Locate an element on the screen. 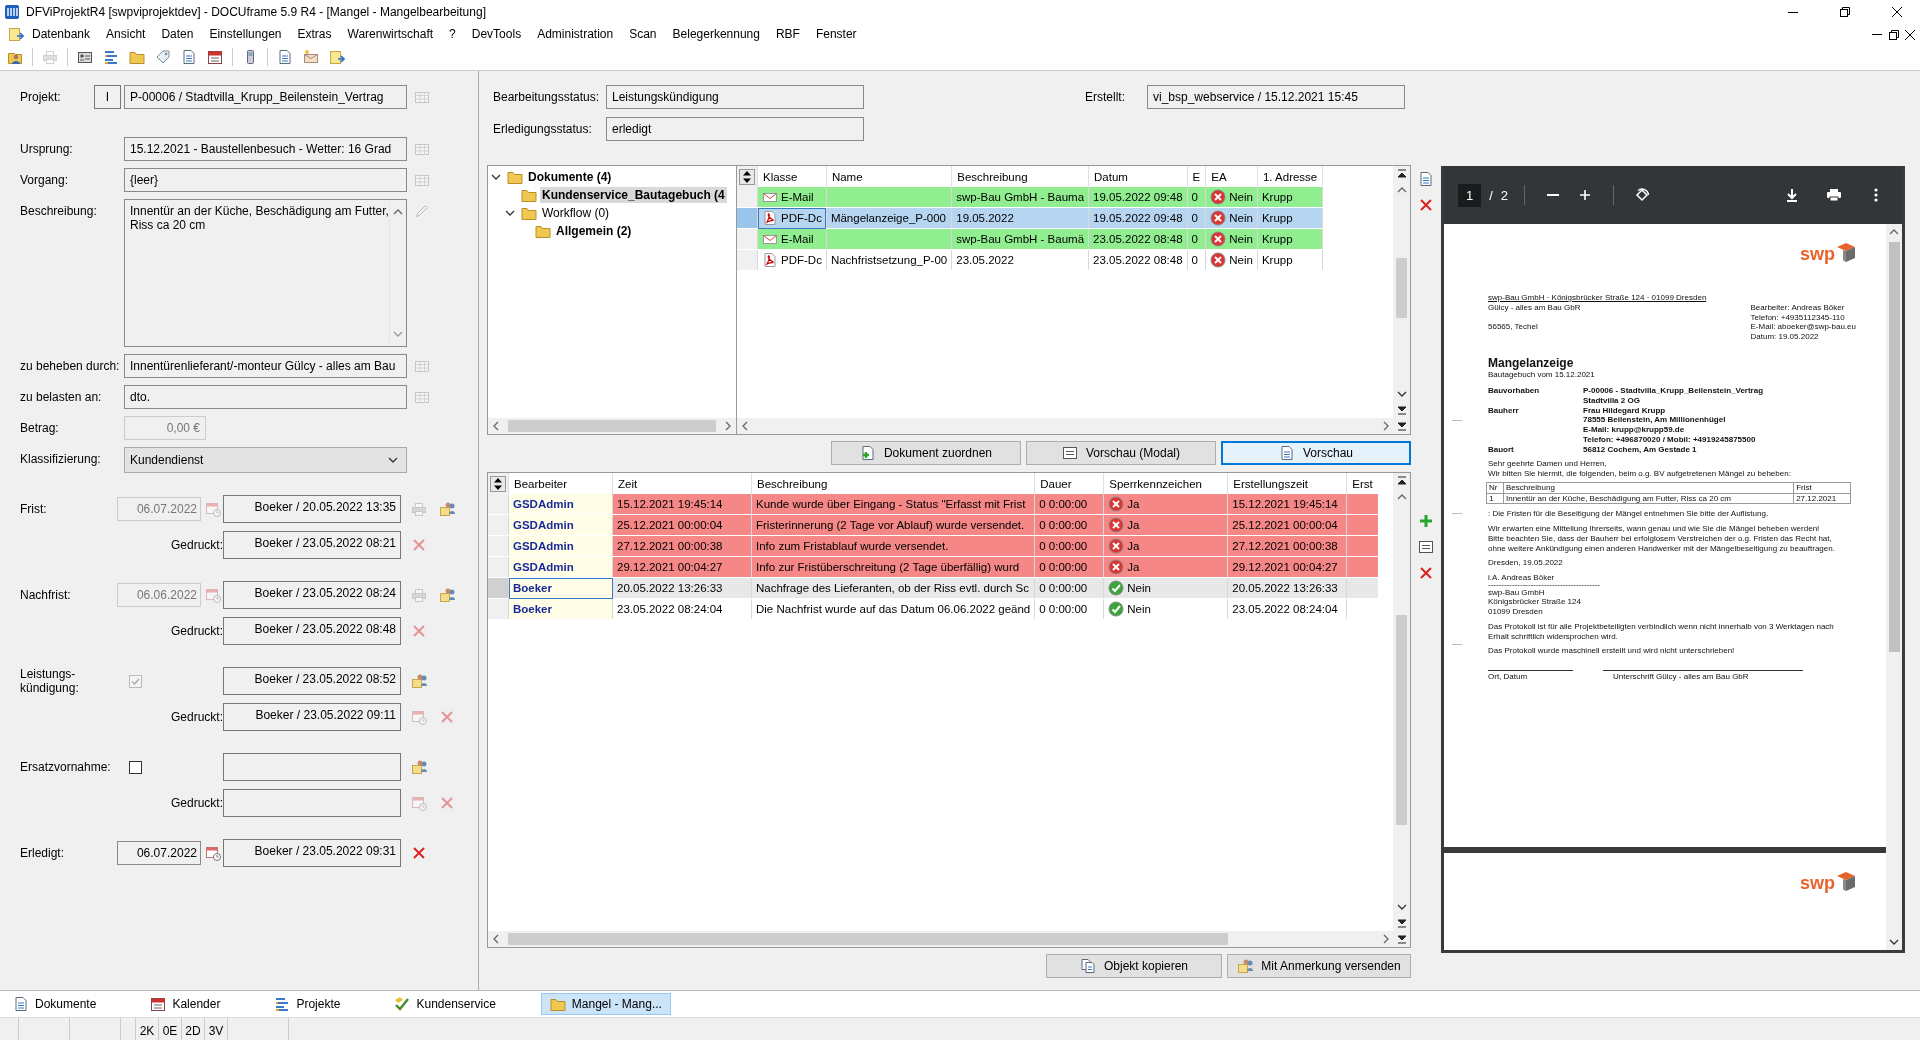  description-field: Innentür an der Küche, Beschädigung am Futter, Riss ca 20 cm is located at coordinates (265, 273).